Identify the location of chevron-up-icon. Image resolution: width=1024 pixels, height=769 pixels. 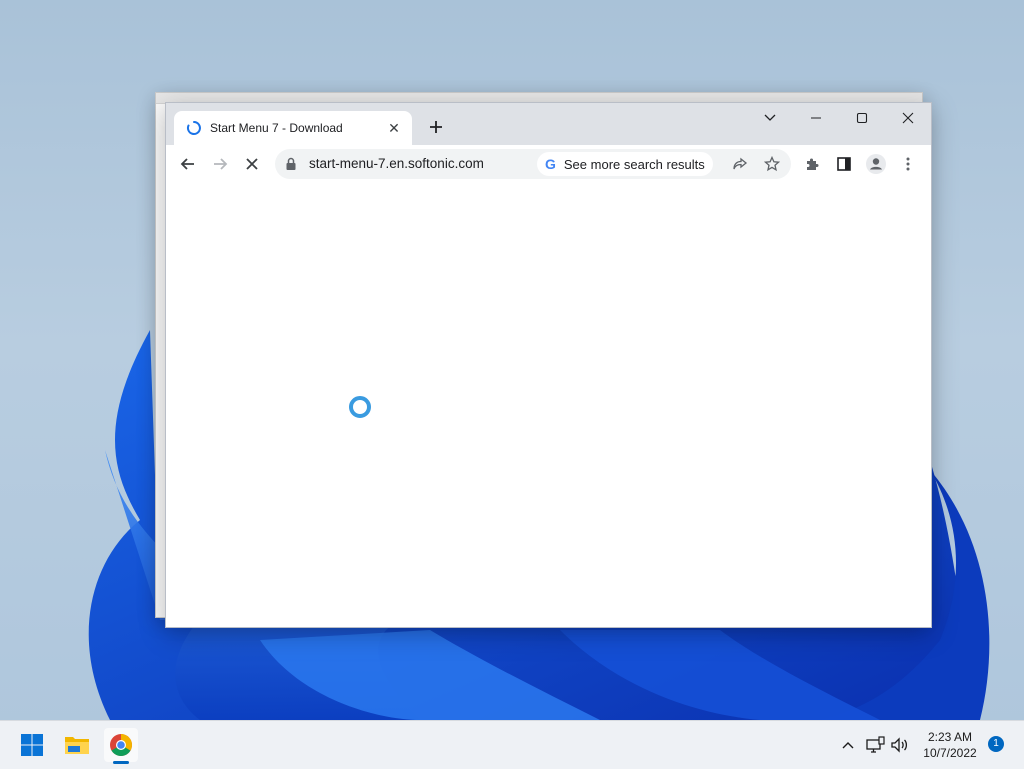
(848, 745).